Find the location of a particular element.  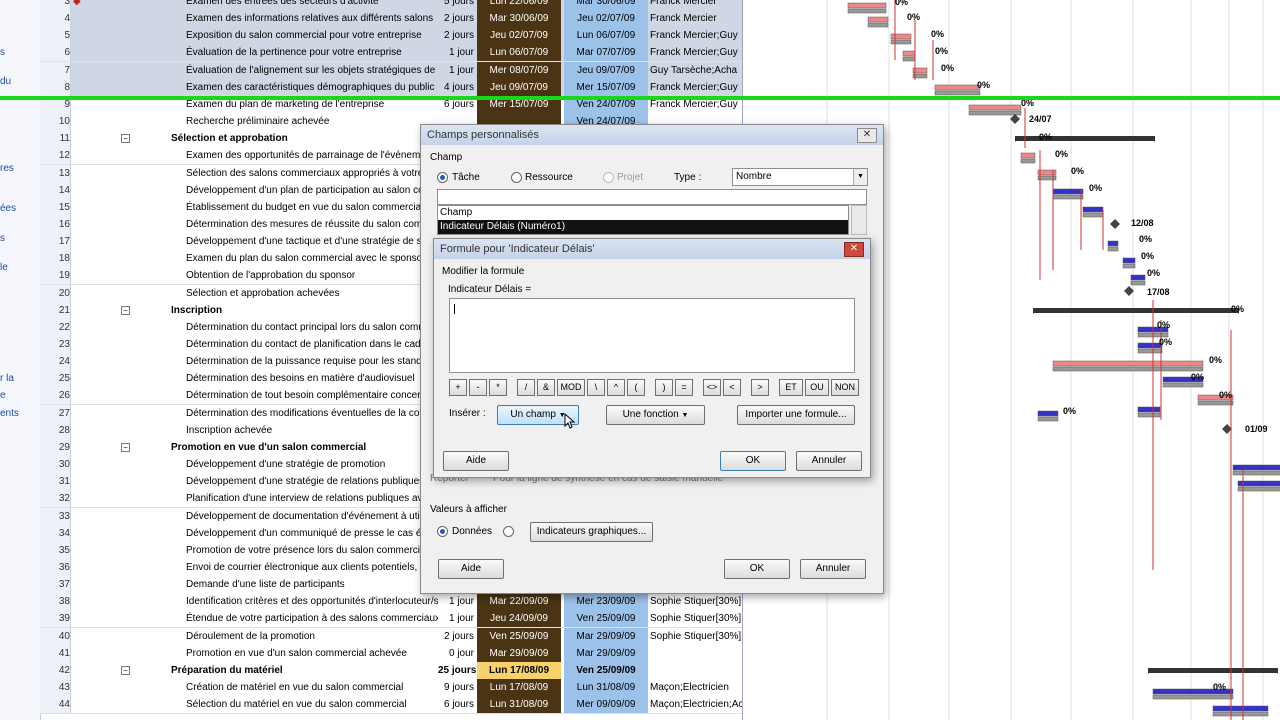

ok-button: OK is located at coordinates (757, 569).